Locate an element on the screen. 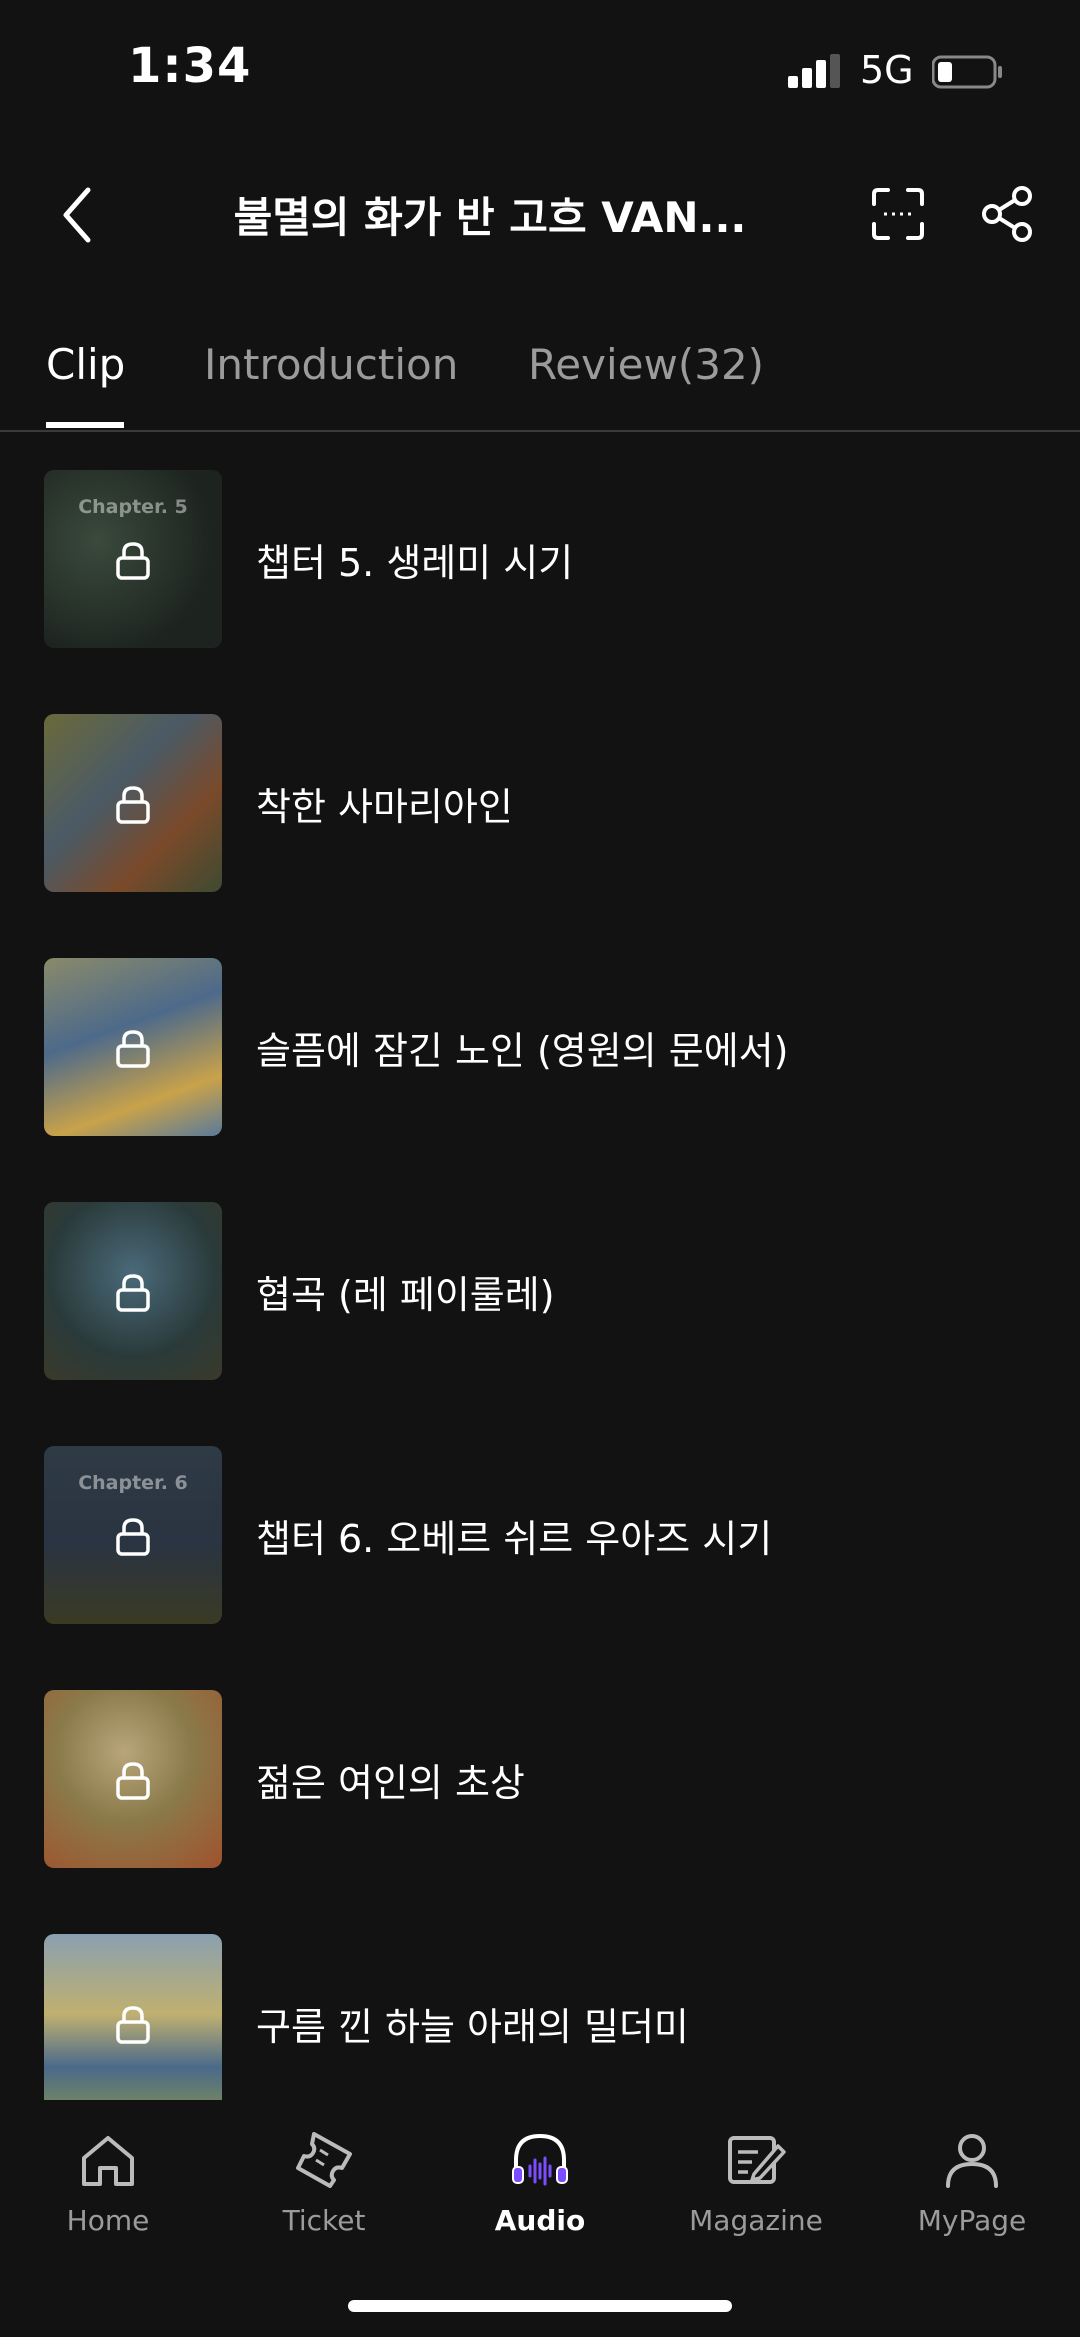 This screenshot has height=2337, width=1080. nav-audio: Audio is located at coordinates (540, 2182).